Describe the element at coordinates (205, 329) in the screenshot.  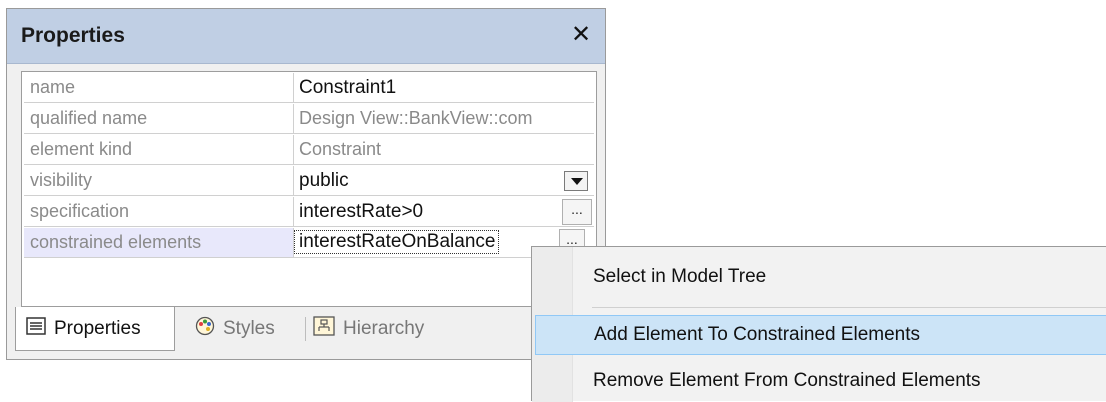
I see `palette-icon` at that location.